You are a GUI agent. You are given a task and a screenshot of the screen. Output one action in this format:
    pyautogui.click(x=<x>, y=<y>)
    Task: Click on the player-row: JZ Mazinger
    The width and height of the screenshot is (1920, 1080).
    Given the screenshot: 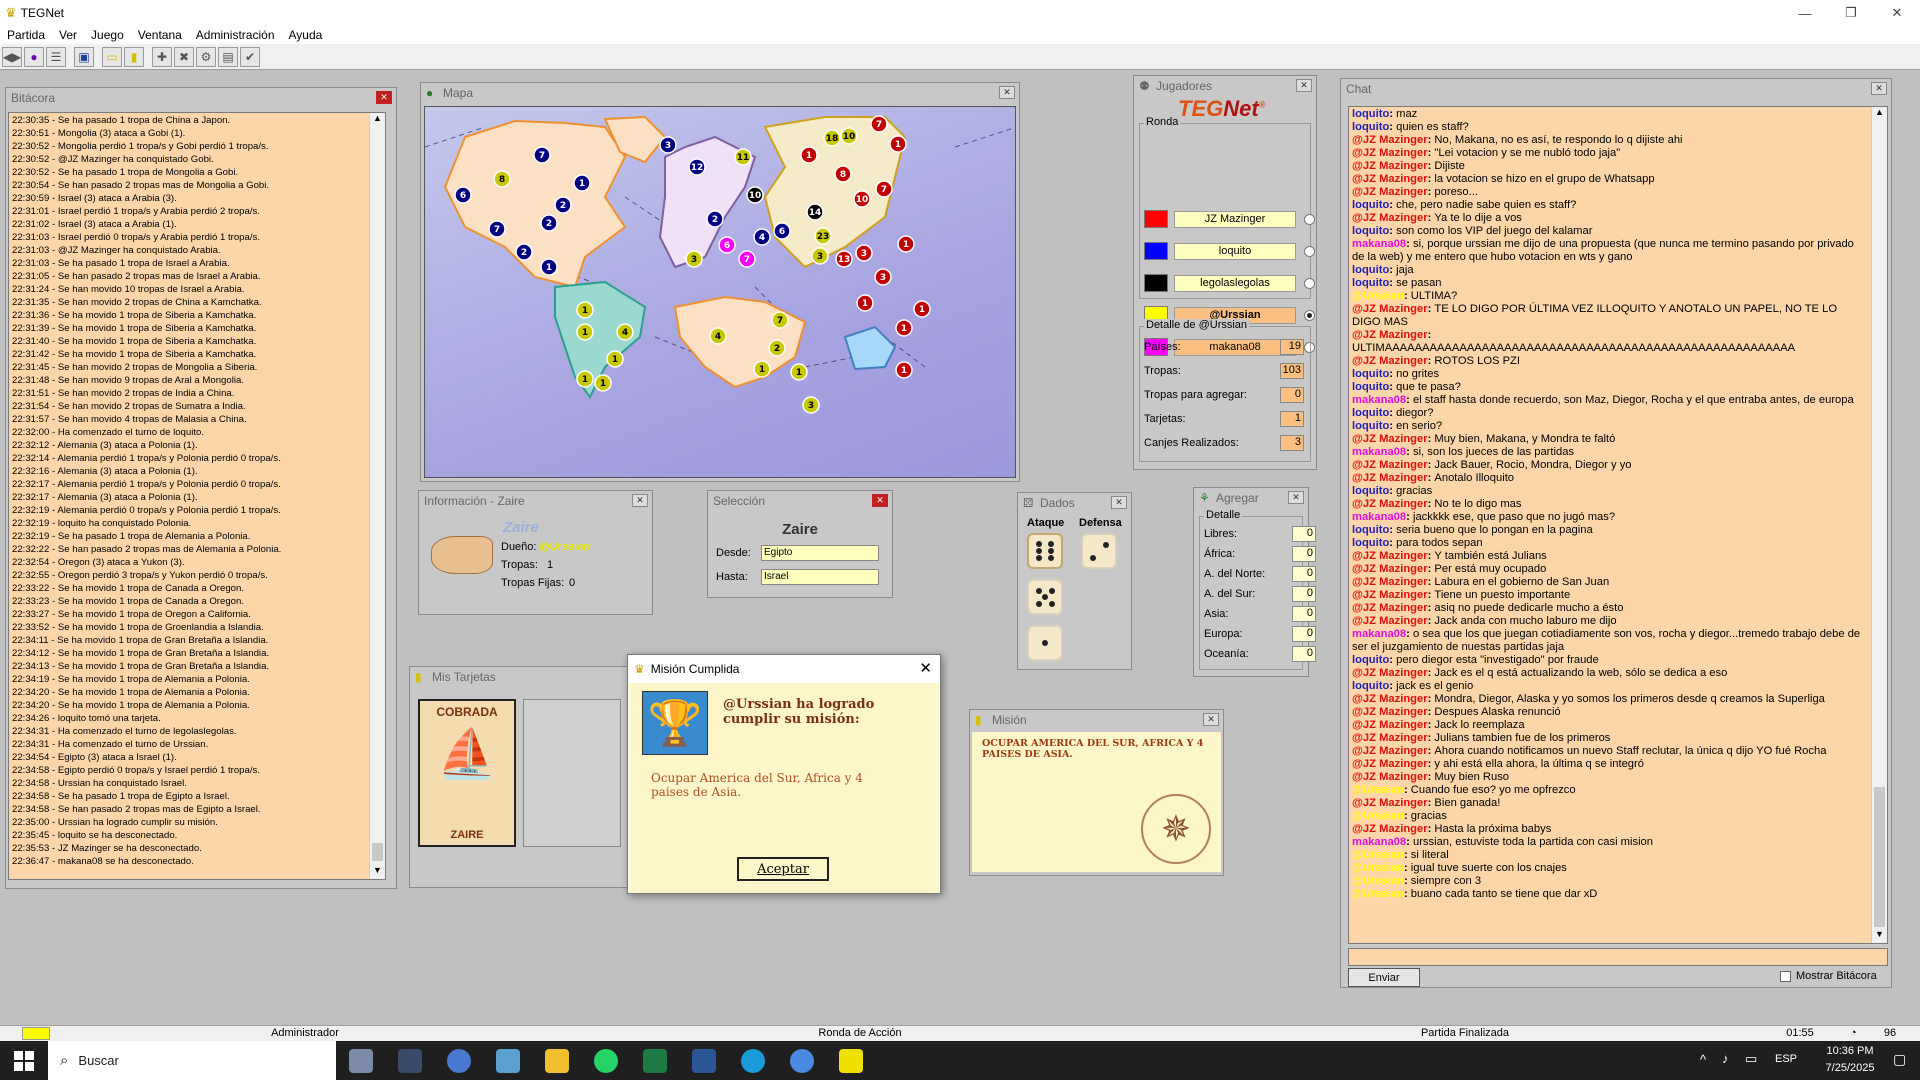 What is the action you would take?
    pyautogui.click(x=1229, y=219)
    